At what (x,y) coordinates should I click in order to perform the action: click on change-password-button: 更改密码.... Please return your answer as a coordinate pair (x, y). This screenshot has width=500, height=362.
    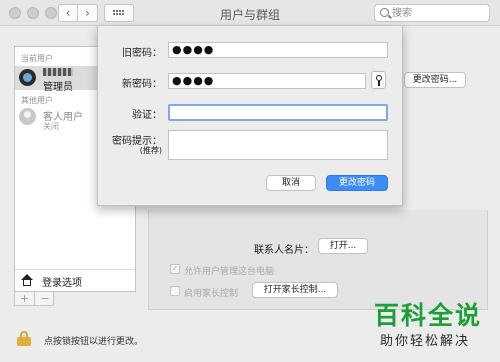
    Looking at the image, I should click on (435, 80).